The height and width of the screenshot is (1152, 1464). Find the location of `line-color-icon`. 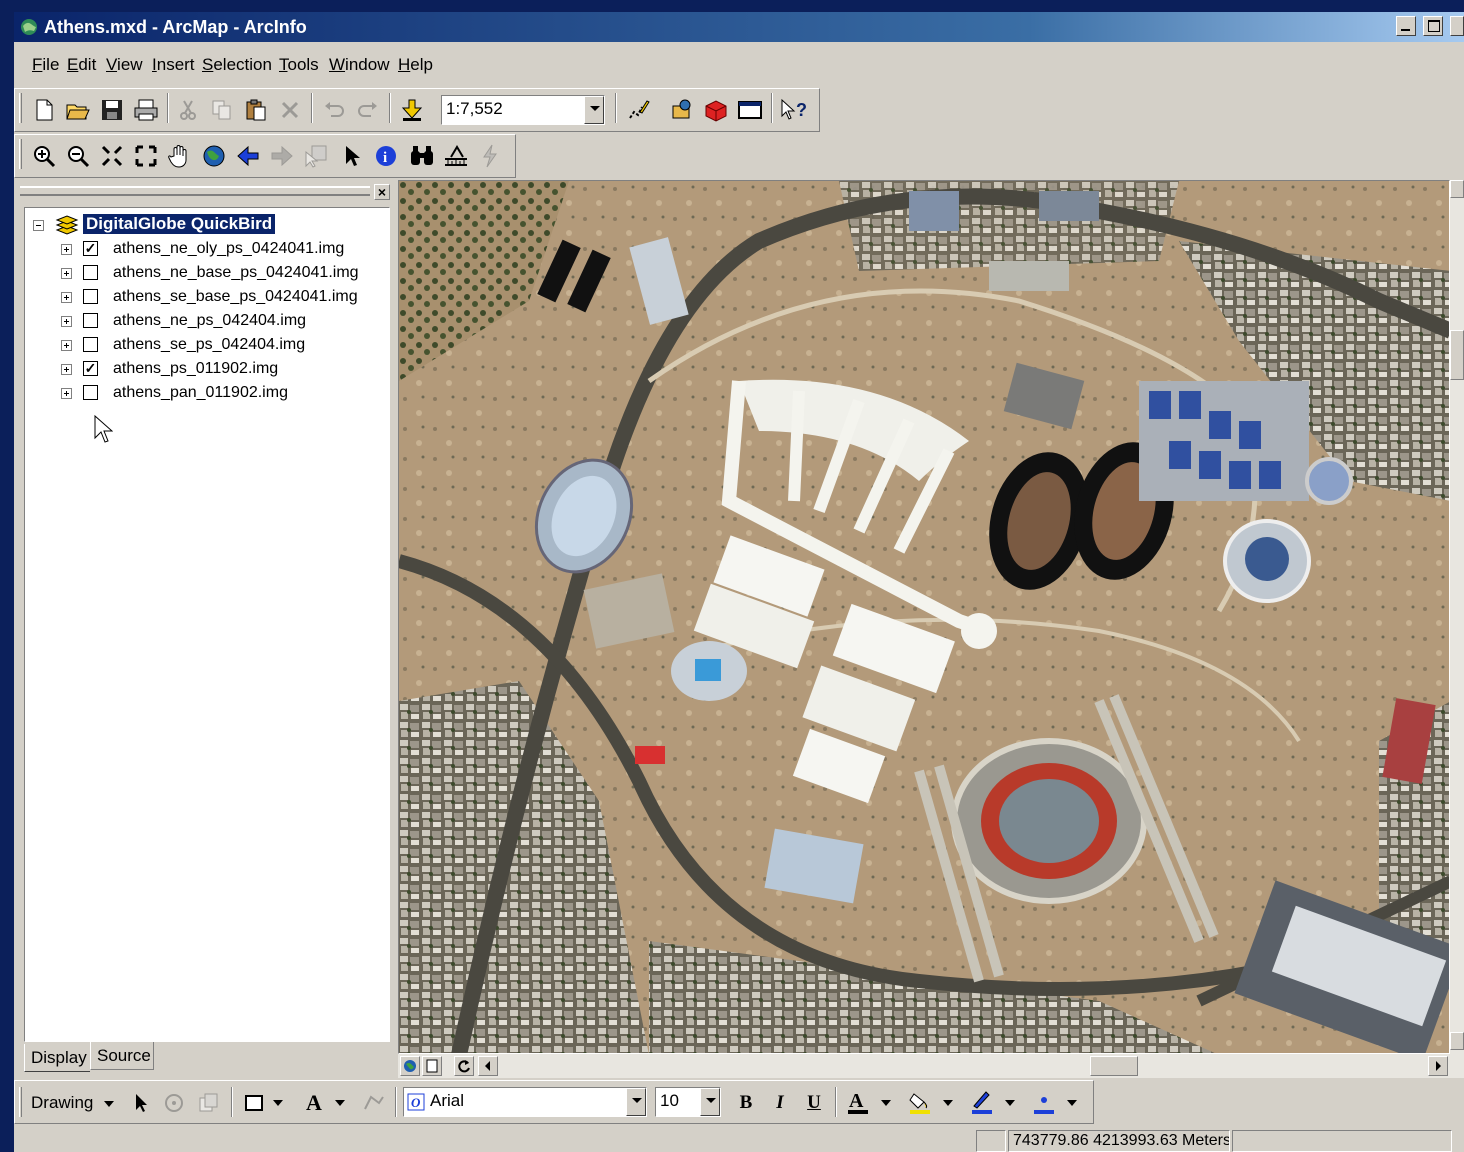

line-color-icon is located at coordinates (982, 1103).